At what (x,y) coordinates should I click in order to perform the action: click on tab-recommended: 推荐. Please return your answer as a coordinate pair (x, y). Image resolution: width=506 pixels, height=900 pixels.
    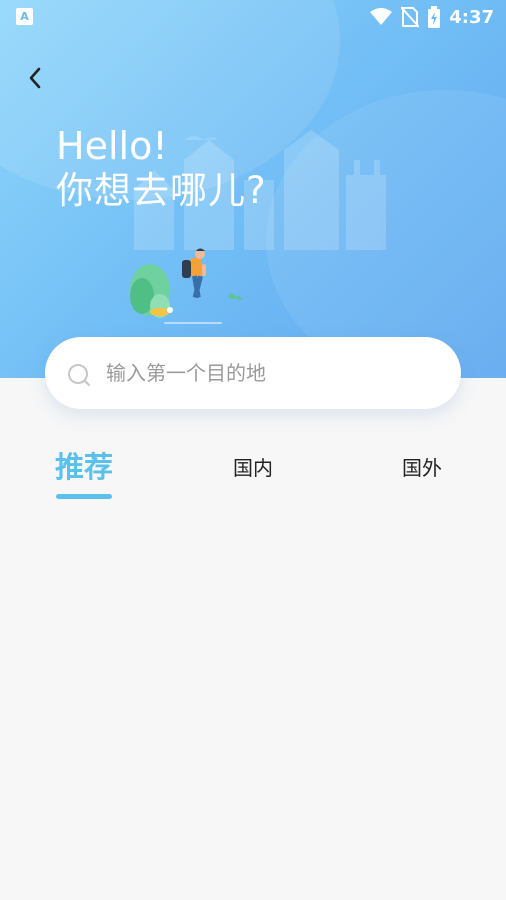
    Looking at the image, I should click on (84, 470).